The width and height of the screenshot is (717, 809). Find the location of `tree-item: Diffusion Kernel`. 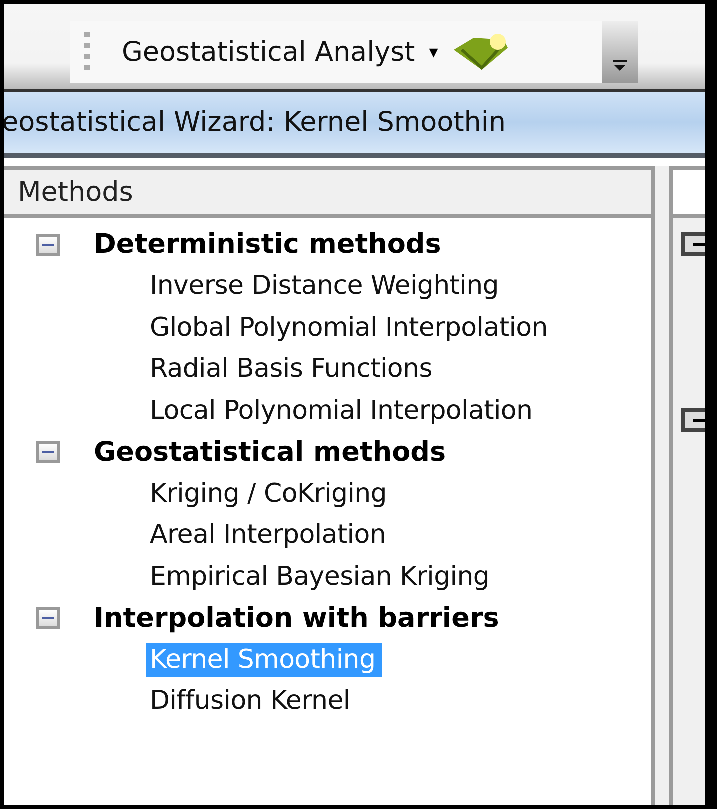

tree-item: Diffusion Kernel is located at coordinates (251, 701).